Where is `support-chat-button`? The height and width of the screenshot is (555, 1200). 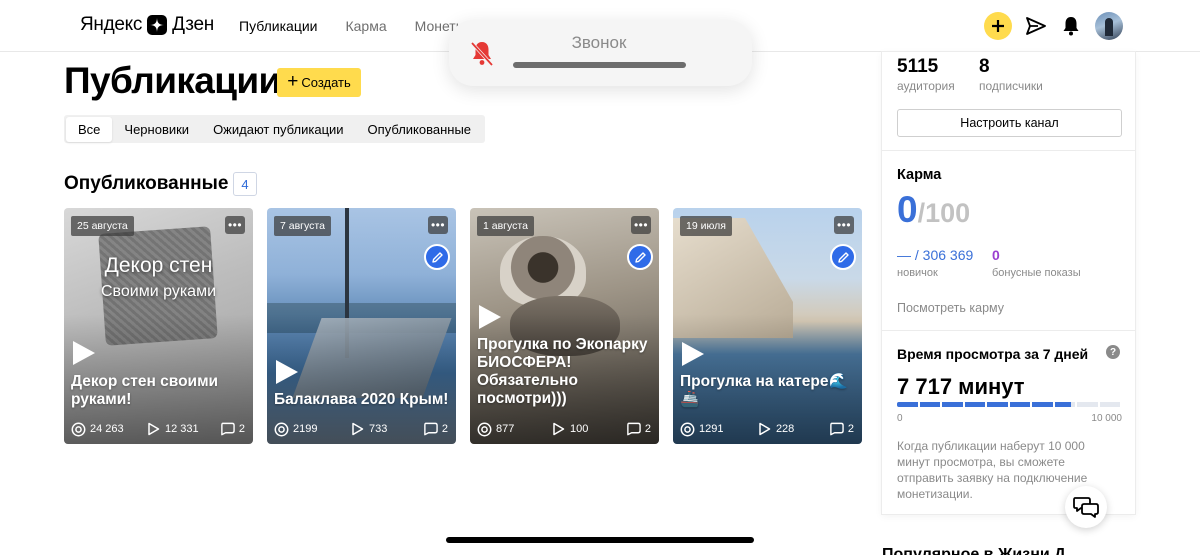 support-chat-button is located at coordinates (1086, 507).